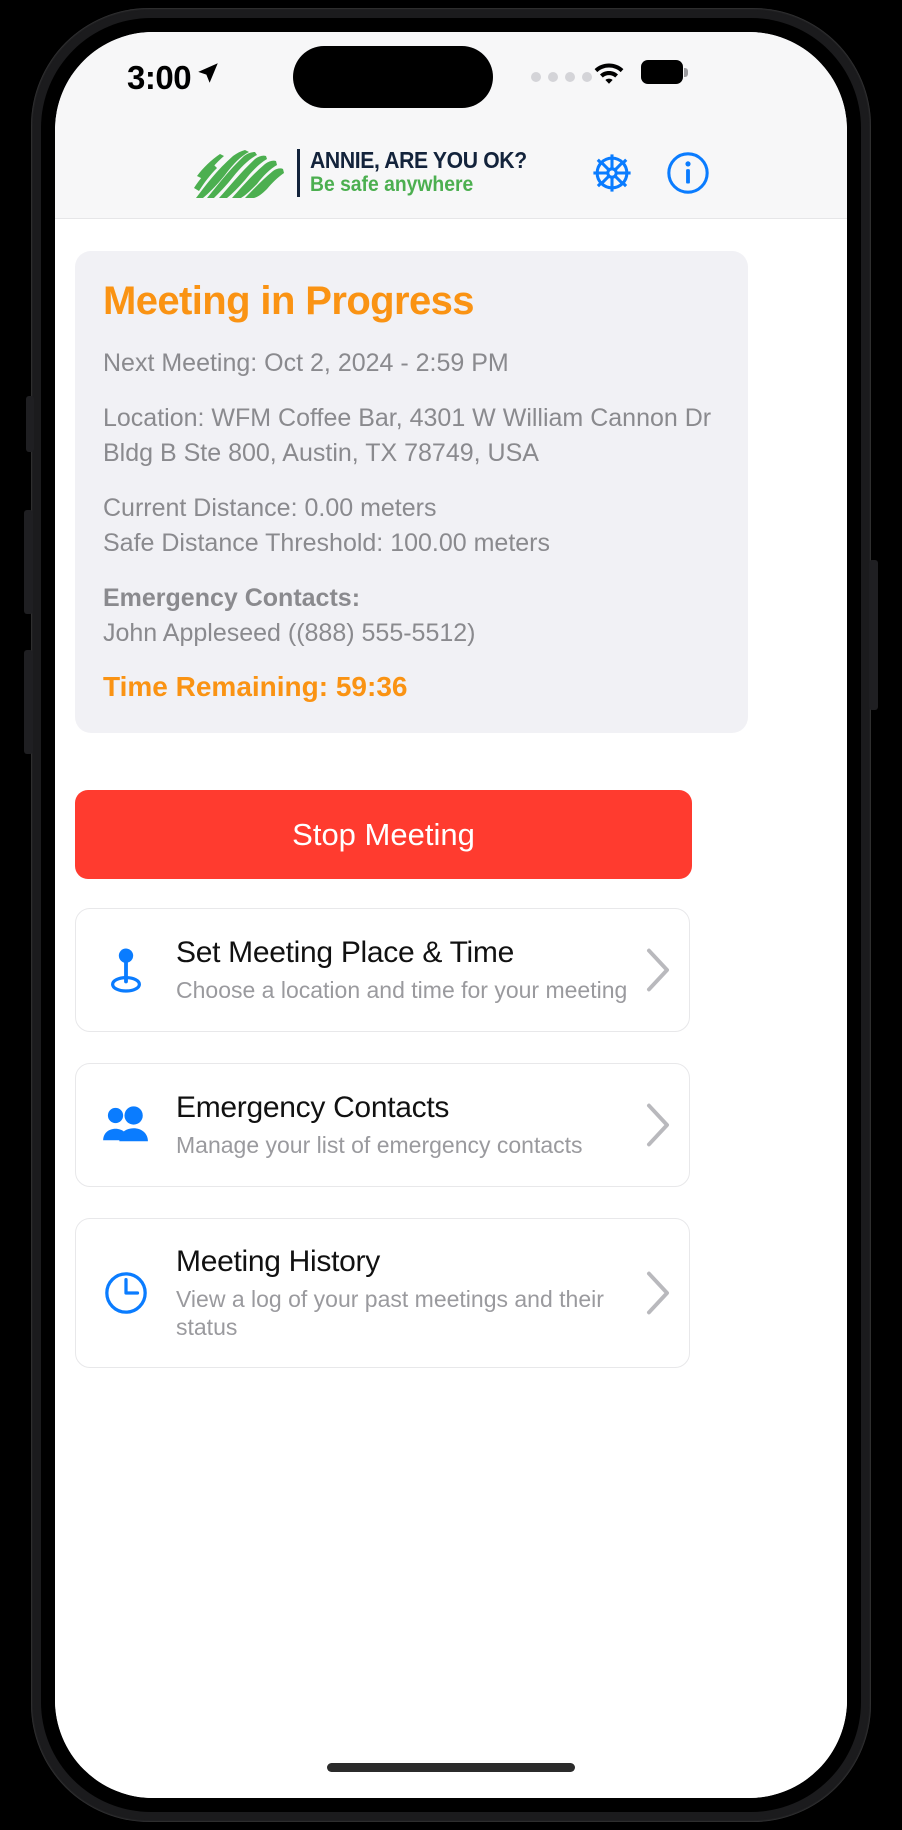 This screenshot has width=902, height=1830. I want to click on mute-switch, so click(30, 424).